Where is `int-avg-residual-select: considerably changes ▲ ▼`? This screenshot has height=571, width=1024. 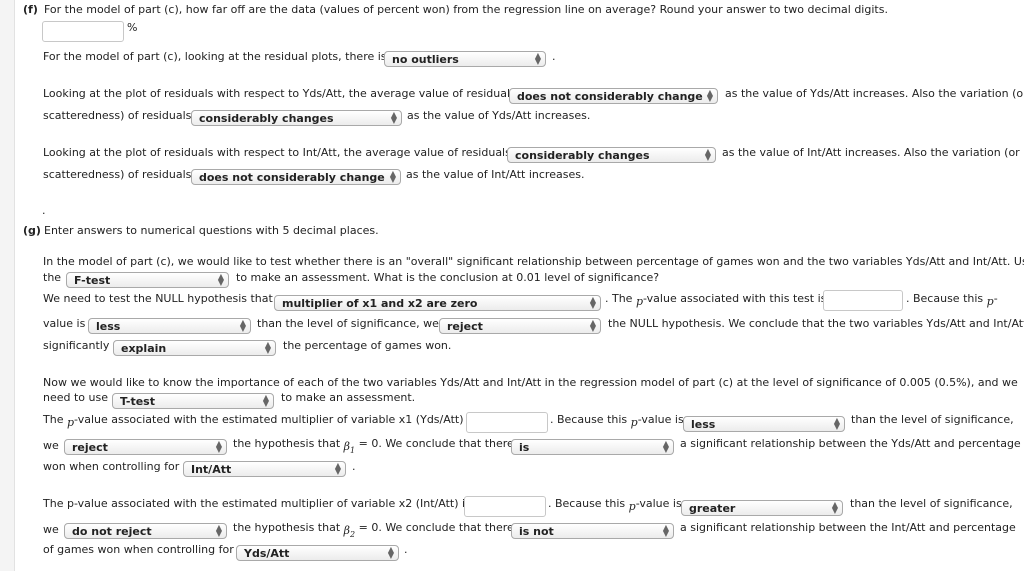 int-avg-residual-select: considerably changes ▲ ▼ is located at coordinates (611, 155).